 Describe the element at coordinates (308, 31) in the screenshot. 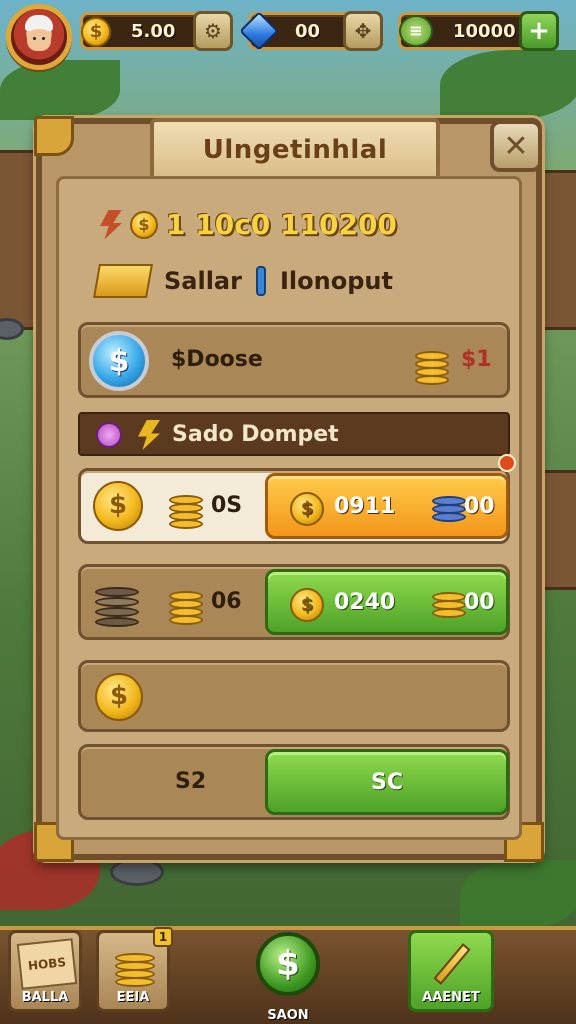

I see `gems-value: 00` at that location.